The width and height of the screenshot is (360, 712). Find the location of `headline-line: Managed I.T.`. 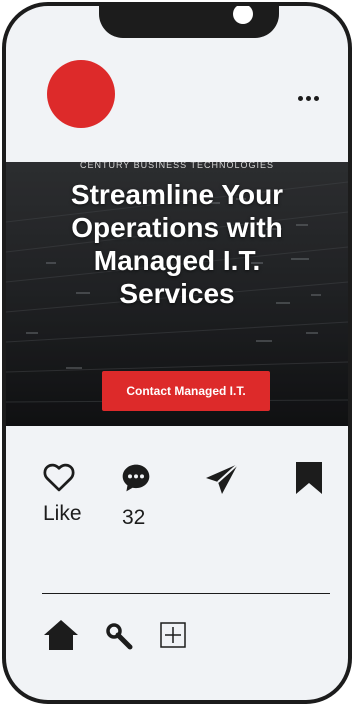

headline-line: Managed I.T. is located at coordinates (177, 260).